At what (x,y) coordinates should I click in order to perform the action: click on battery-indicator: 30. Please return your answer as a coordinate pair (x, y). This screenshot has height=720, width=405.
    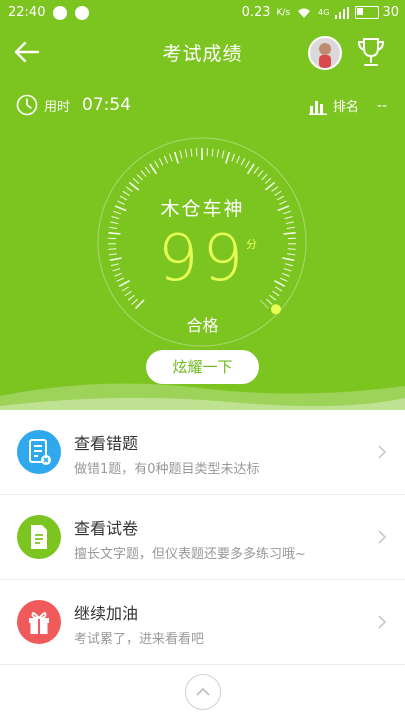
    Looking at the image, I should click on (377, 12).